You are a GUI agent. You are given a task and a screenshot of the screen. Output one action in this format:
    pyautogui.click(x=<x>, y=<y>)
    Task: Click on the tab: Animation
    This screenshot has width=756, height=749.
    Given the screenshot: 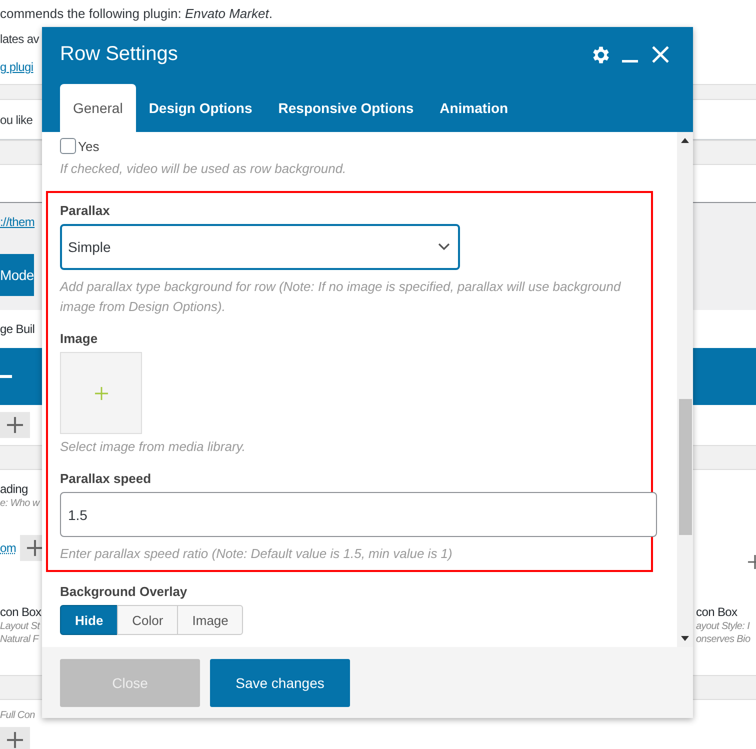 What is the action you would take?
    pyautogui.click(x=474, y=108)
    